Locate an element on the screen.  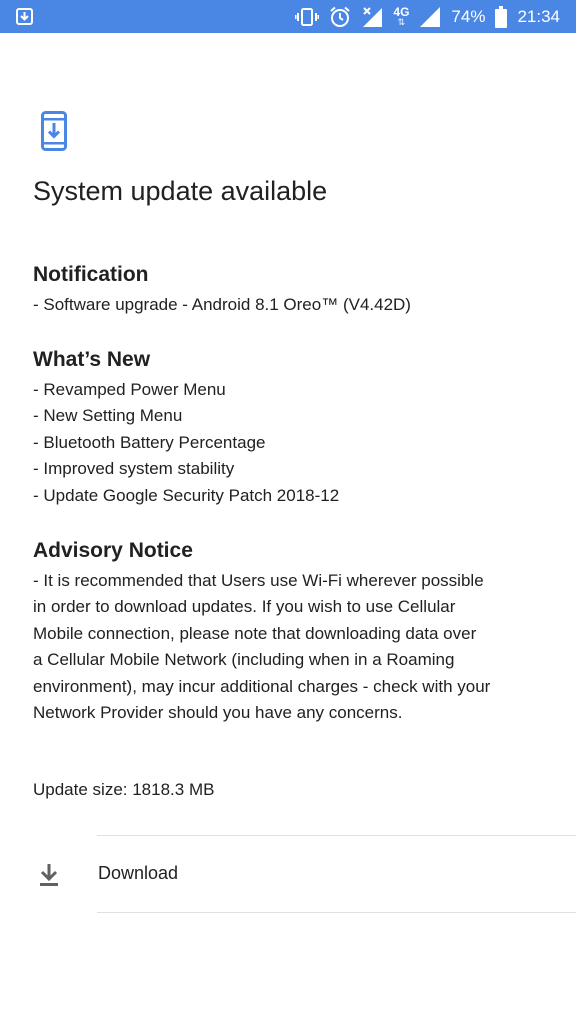
system-update-icon is located at coordinates (54, 131).